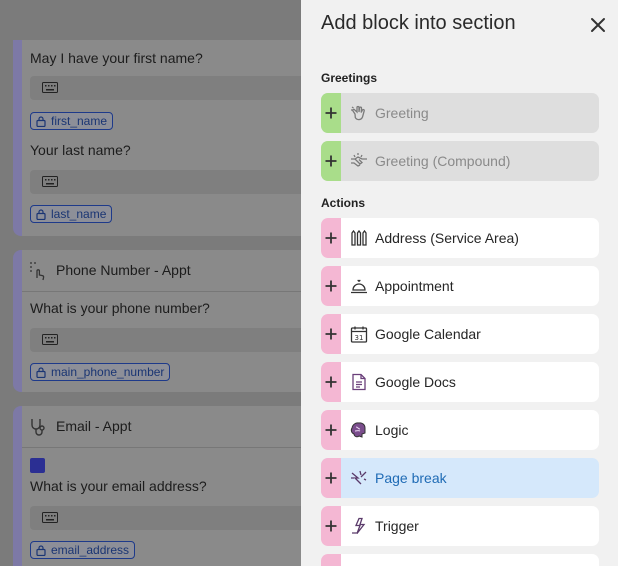 The width and height of the screenshot is (618, 566). What do you see at coordinates (37, 465) in the screenshot?
I see `shield-icon` at bounding box center [37, 465].